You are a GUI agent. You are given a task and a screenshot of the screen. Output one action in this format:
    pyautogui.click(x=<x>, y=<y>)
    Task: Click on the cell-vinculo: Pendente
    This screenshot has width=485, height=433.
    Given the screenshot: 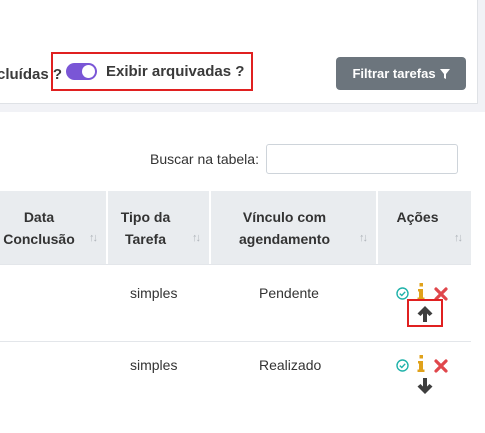 What is the action you would take?
    pyautogui.click(x=289, y=293)
    